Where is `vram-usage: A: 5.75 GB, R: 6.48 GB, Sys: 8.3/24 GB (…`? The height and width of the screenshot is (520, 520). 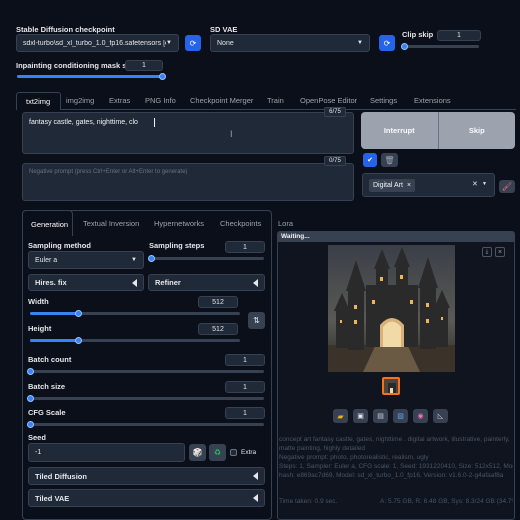
vram-usage: A: 5.75 GB, R: 6.48 GB, Sys: 8.3/24 GB (… is located at coordinates (446, 501).